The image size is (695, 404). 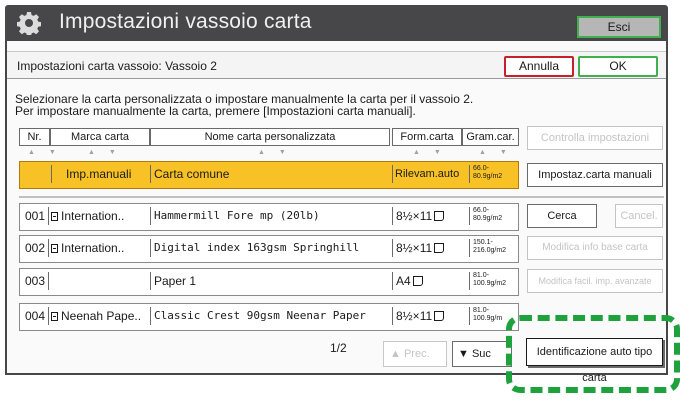 What do you see at coordinates (100, 316) in the screenshot?
I see `row-brand: Neenah Pape..` at bounding box center [100, 316].